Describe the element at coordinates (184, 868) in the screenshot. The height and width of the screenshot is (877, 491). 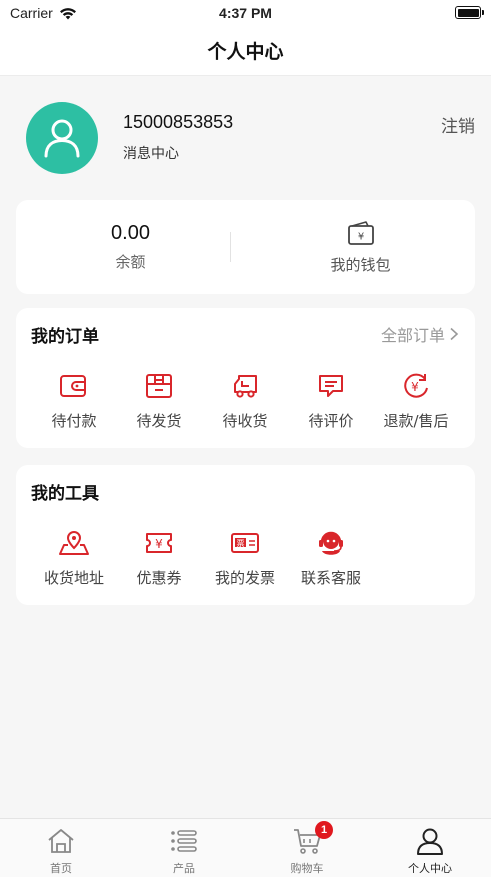
I see `tab-label: 产品` at that location.